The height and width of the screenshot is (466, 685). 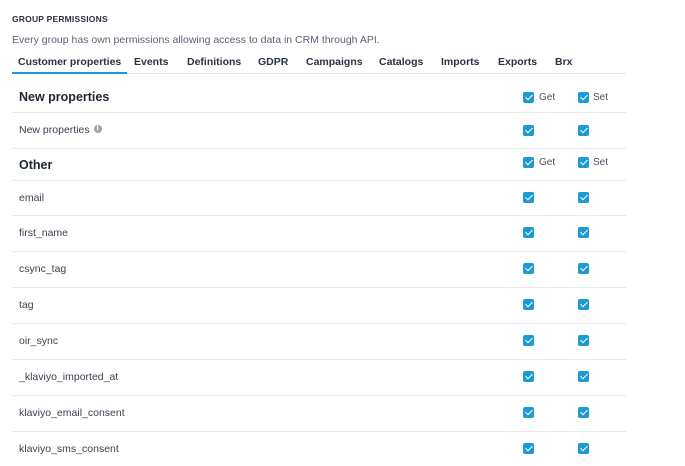 What do you see at coordinates (273, 62) in the screenshot?
I see `tab-gdpr: GDPR` at bounding box center [273, 62].